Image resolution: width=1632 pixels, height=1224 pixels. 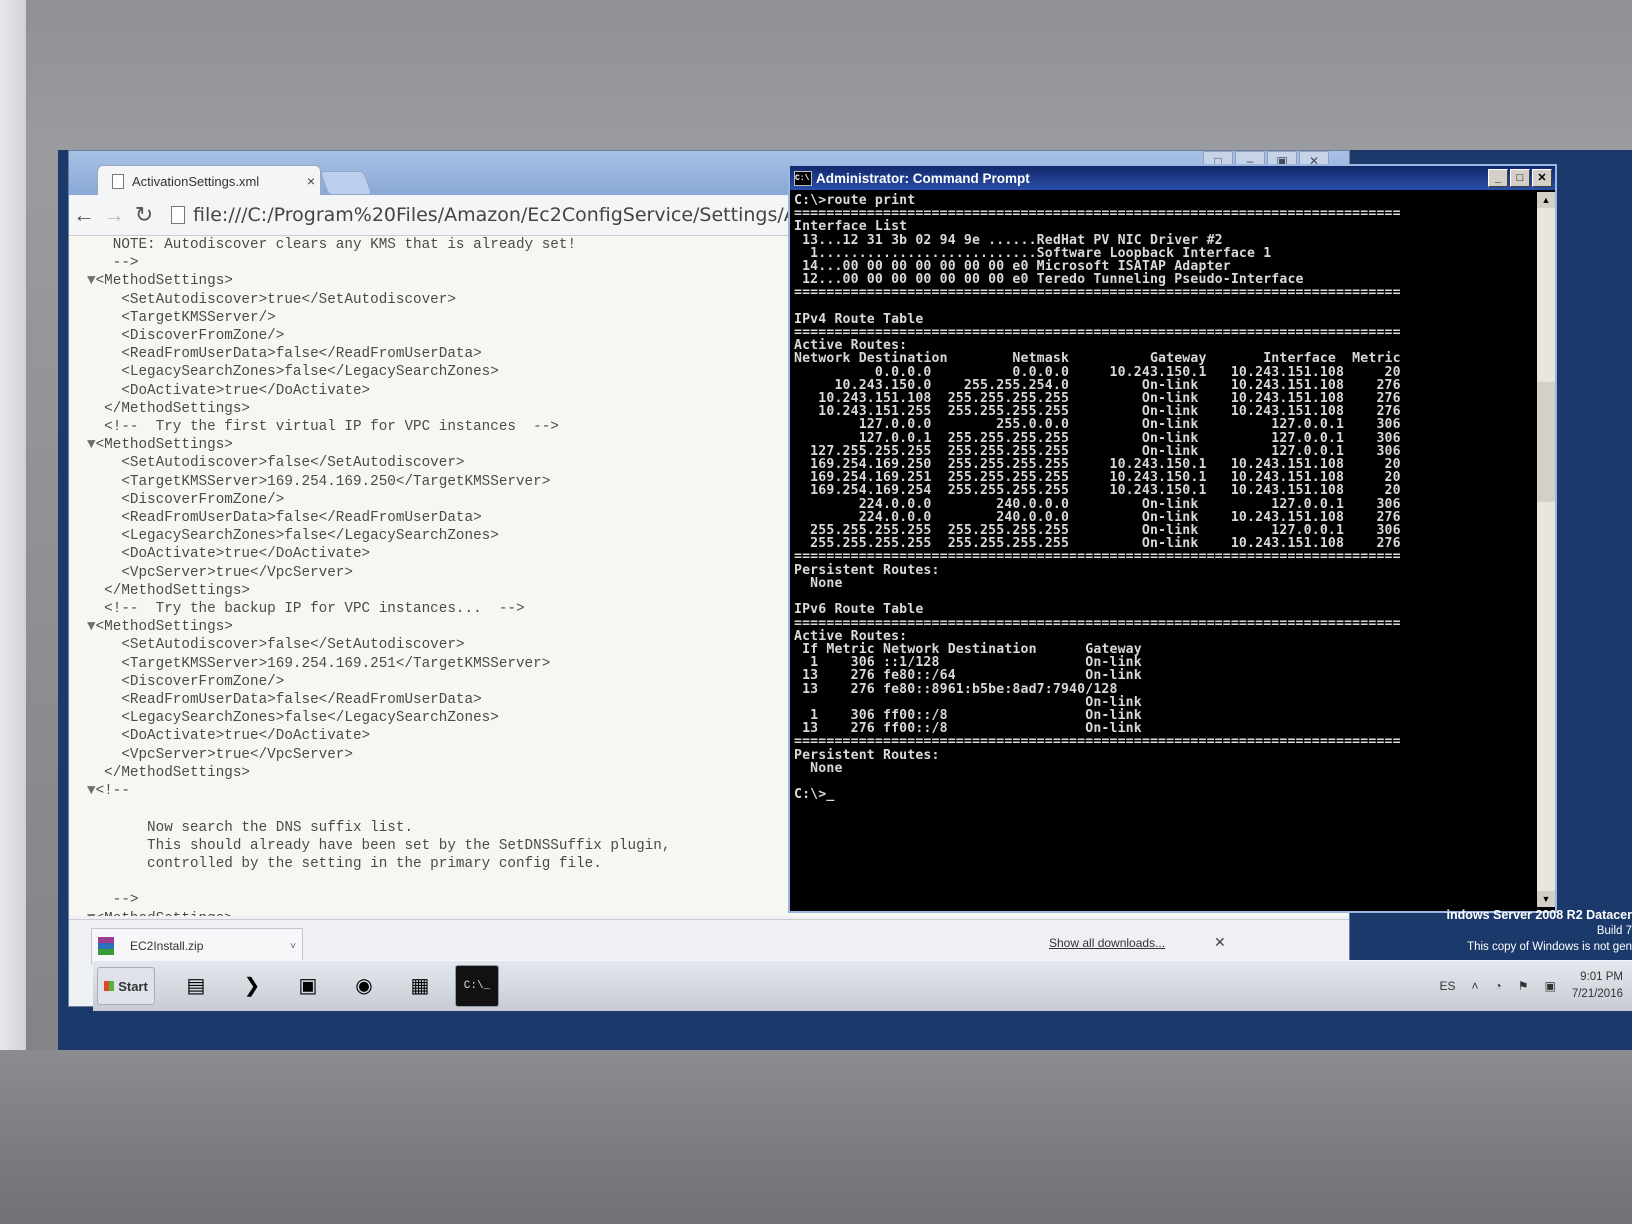 What do you see at coordinates (1542, 178) in the screenshot?
I see `cmd-close-button: ✕` at bounding box center [1542, 178].